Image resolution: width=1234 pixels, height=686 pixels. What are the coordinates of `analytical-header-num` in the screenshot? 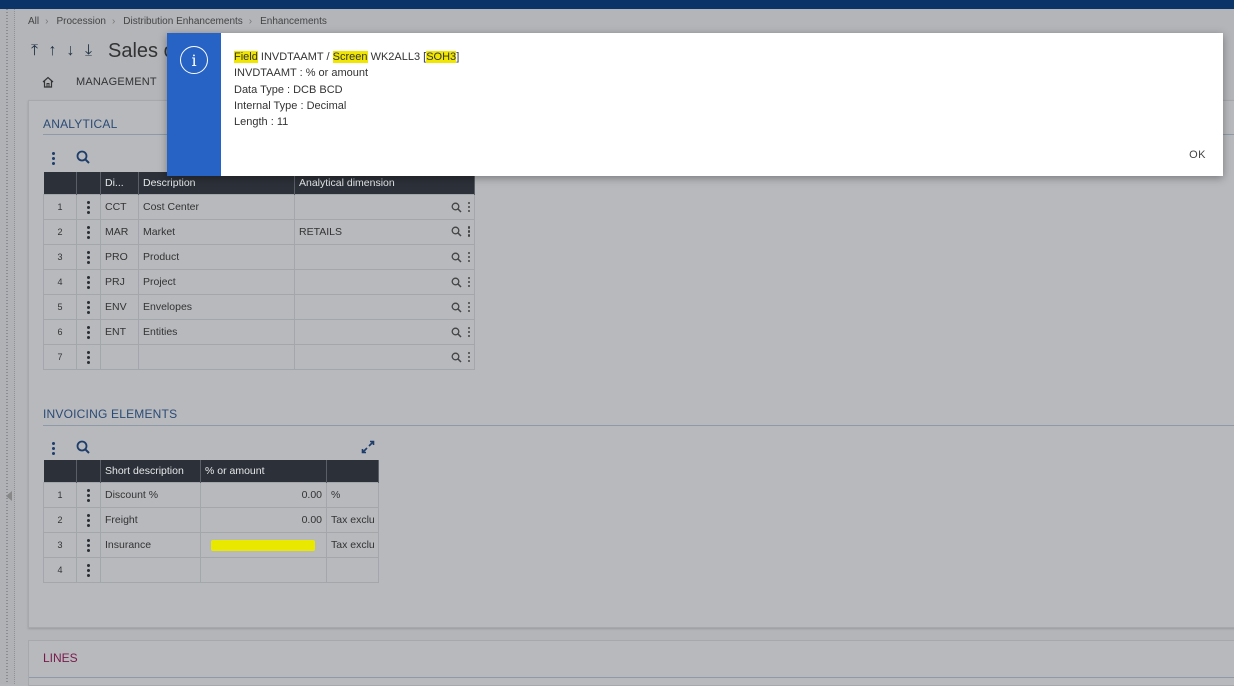 It's located at (60, 183).